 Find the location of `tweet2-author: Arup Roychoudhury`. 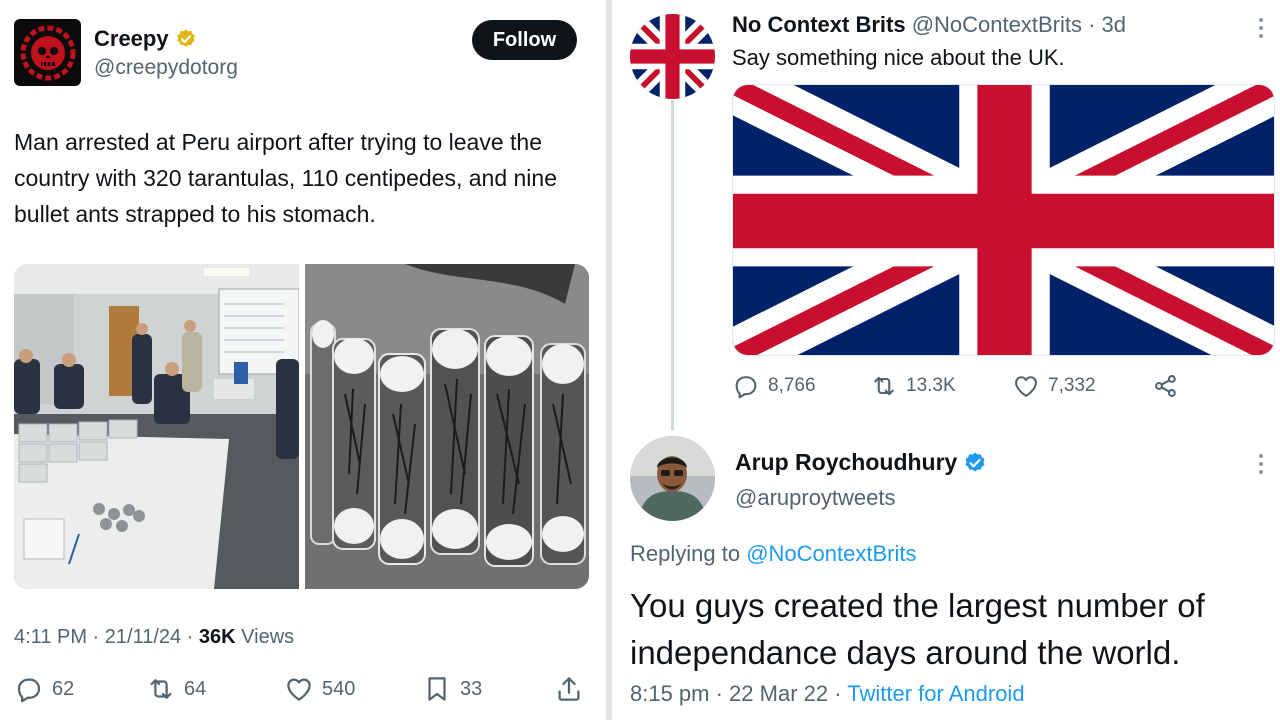

tweet2-author: Arup Roychoudhury is located at coordinates (861, 462).